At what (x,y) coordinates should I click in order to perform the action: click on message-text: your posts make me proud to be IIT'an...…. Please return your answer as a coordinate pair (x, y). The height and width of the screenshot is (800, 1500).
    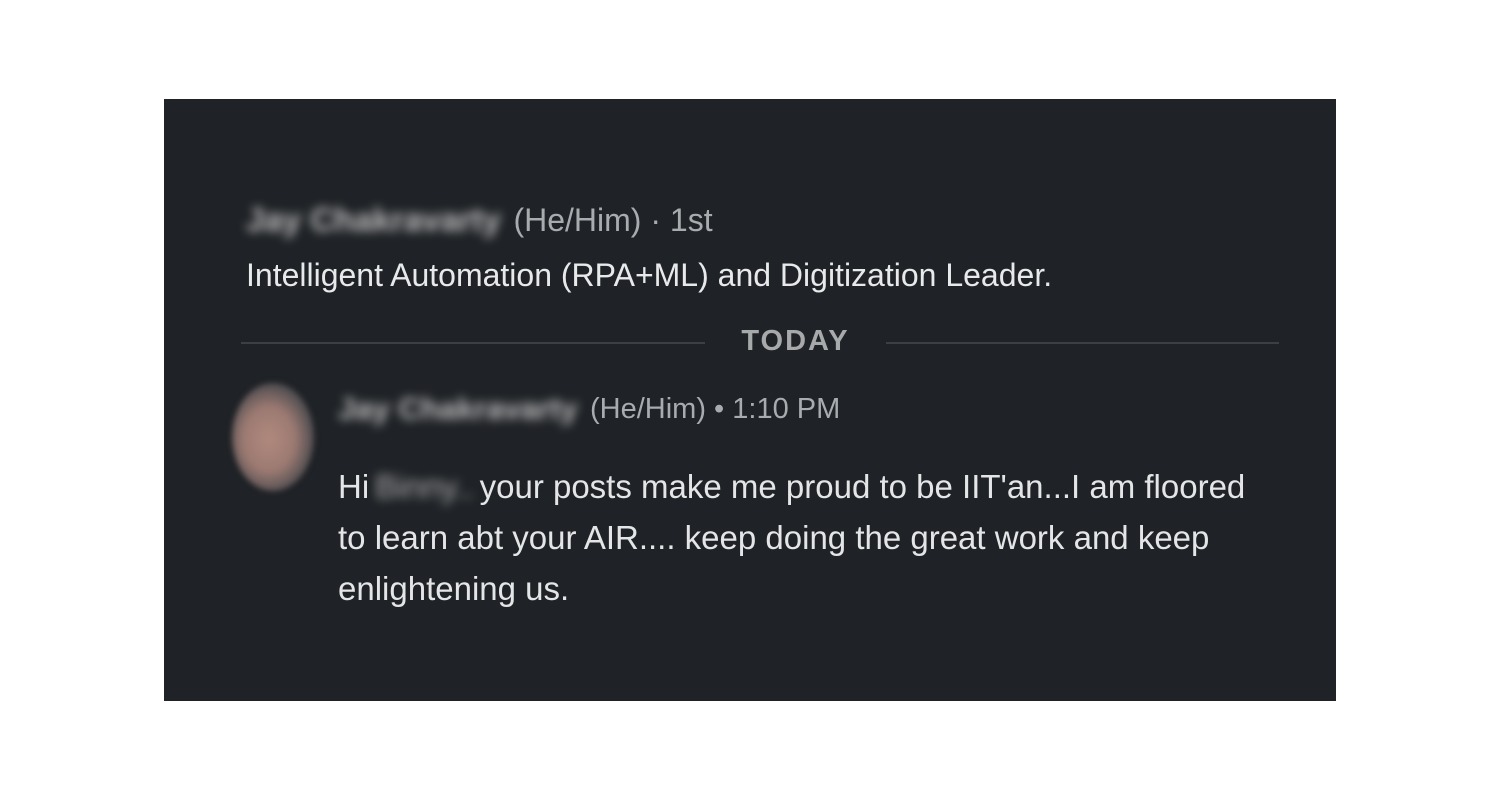
    Looking at the image, I should click on (792, 537).